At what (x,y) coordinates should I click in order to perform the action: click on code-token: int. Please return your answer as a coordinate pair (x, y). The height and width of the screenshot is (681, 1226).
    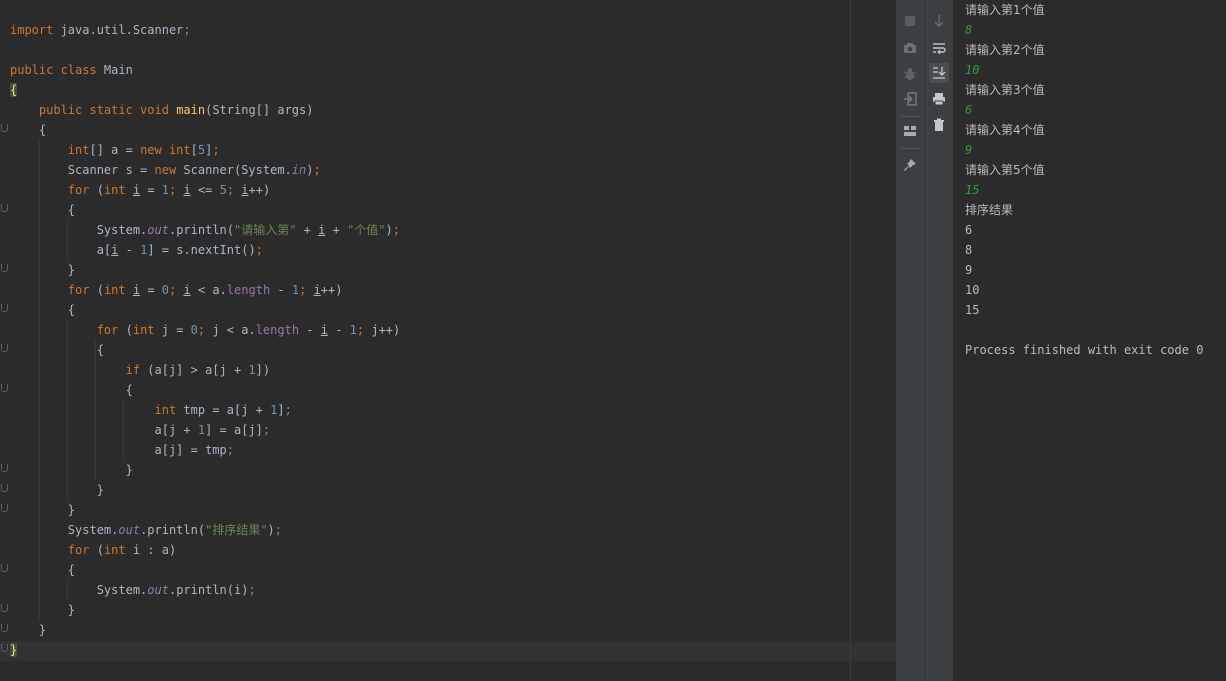
    Looking at the image, I should click on (78, 150).